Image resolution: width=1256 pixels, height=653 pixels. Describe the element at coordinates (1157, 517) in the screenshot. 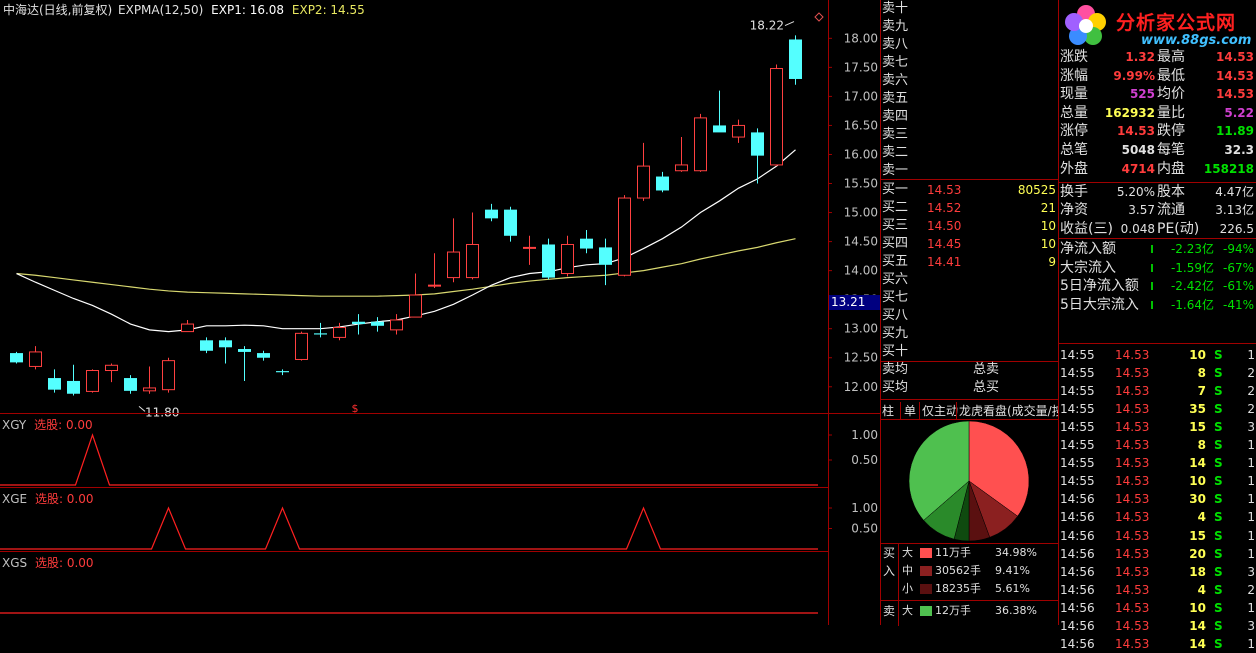

I see `tick-row: 14:56 14.53 4 S 1` at that location.